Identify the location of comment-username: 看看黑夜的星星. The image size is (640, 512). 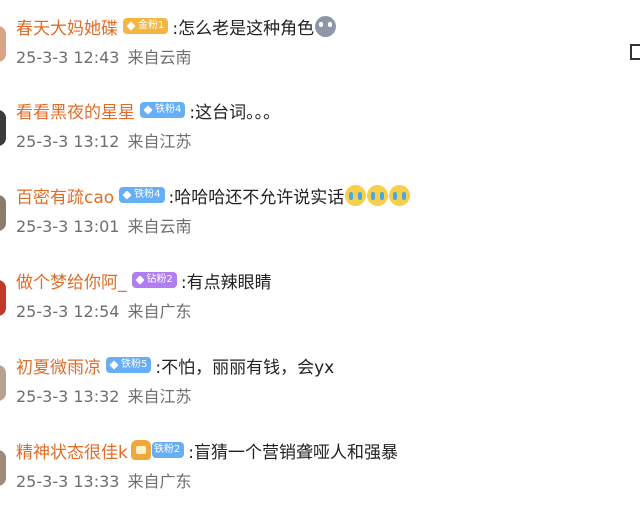
(75, 110).